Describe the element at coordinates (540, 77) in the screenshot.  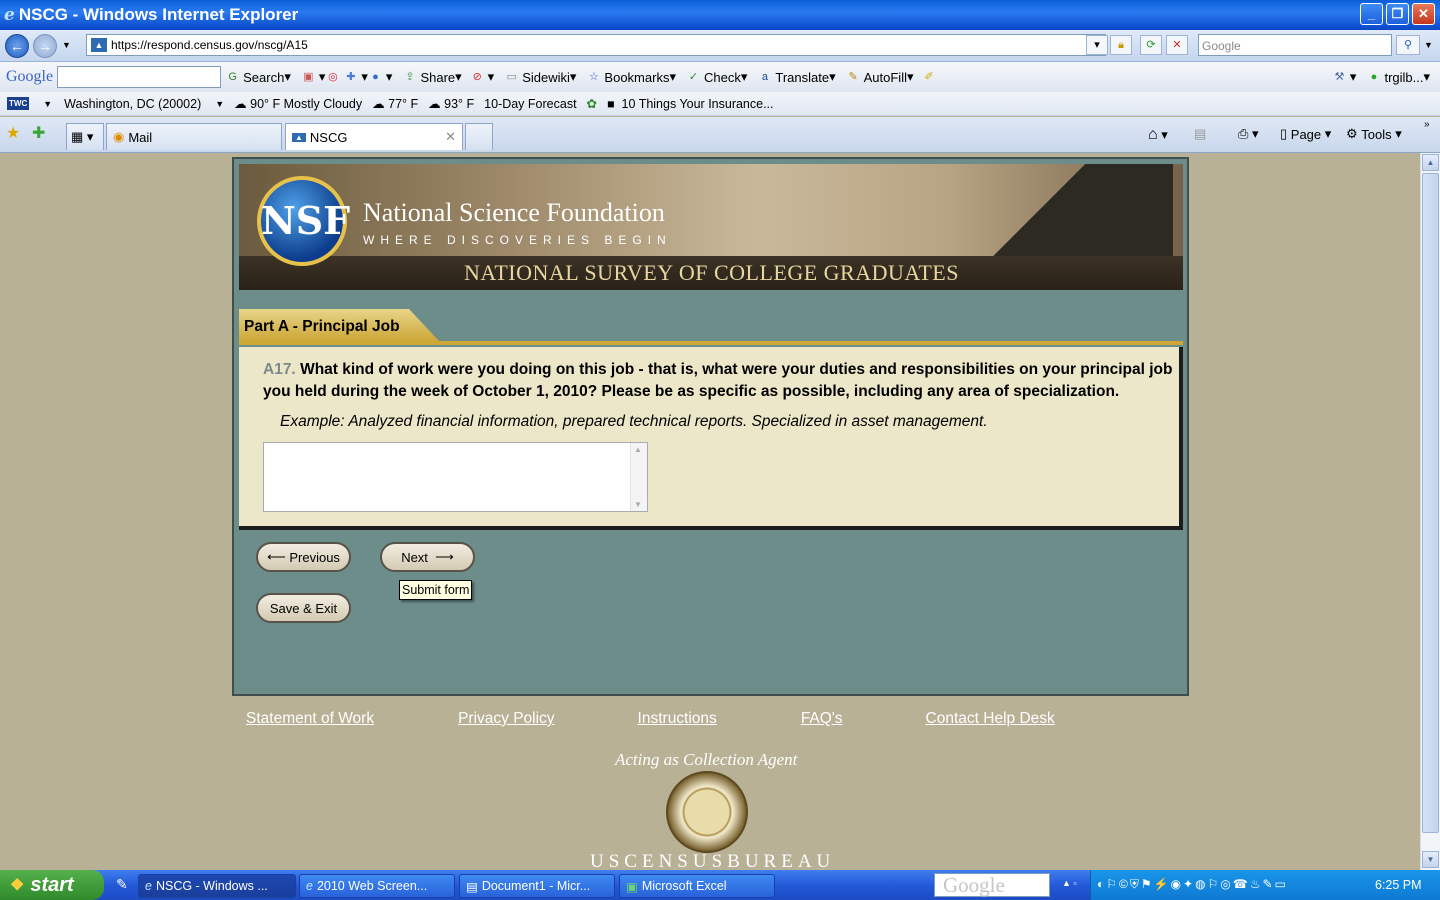
I see `sidewiki-button: ▭ Sidewiki ▾` at that location.